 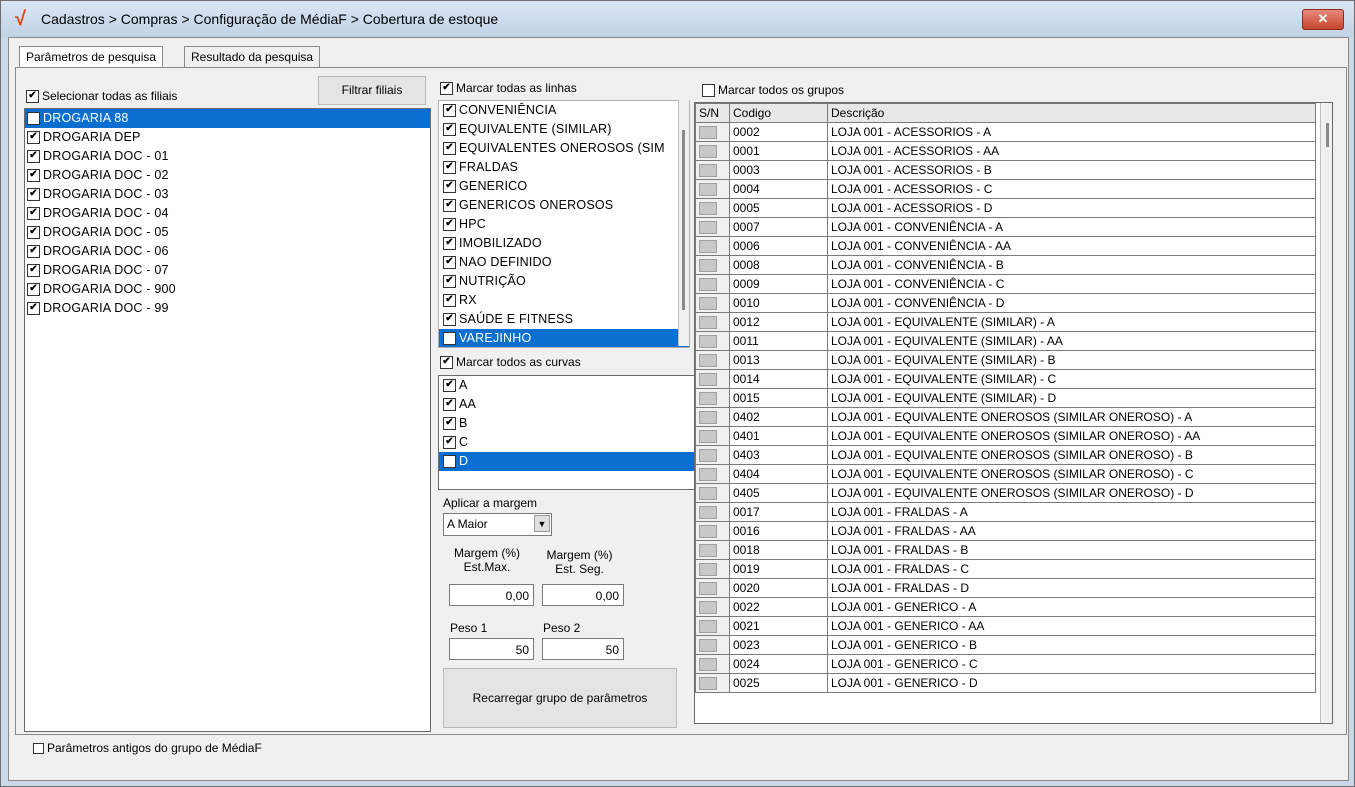 What do you see at coordinates (564, 262) in the screenshot?
I see `linha-item: ✔ NAO DEFINIDO` at bounding box center [564, 262].